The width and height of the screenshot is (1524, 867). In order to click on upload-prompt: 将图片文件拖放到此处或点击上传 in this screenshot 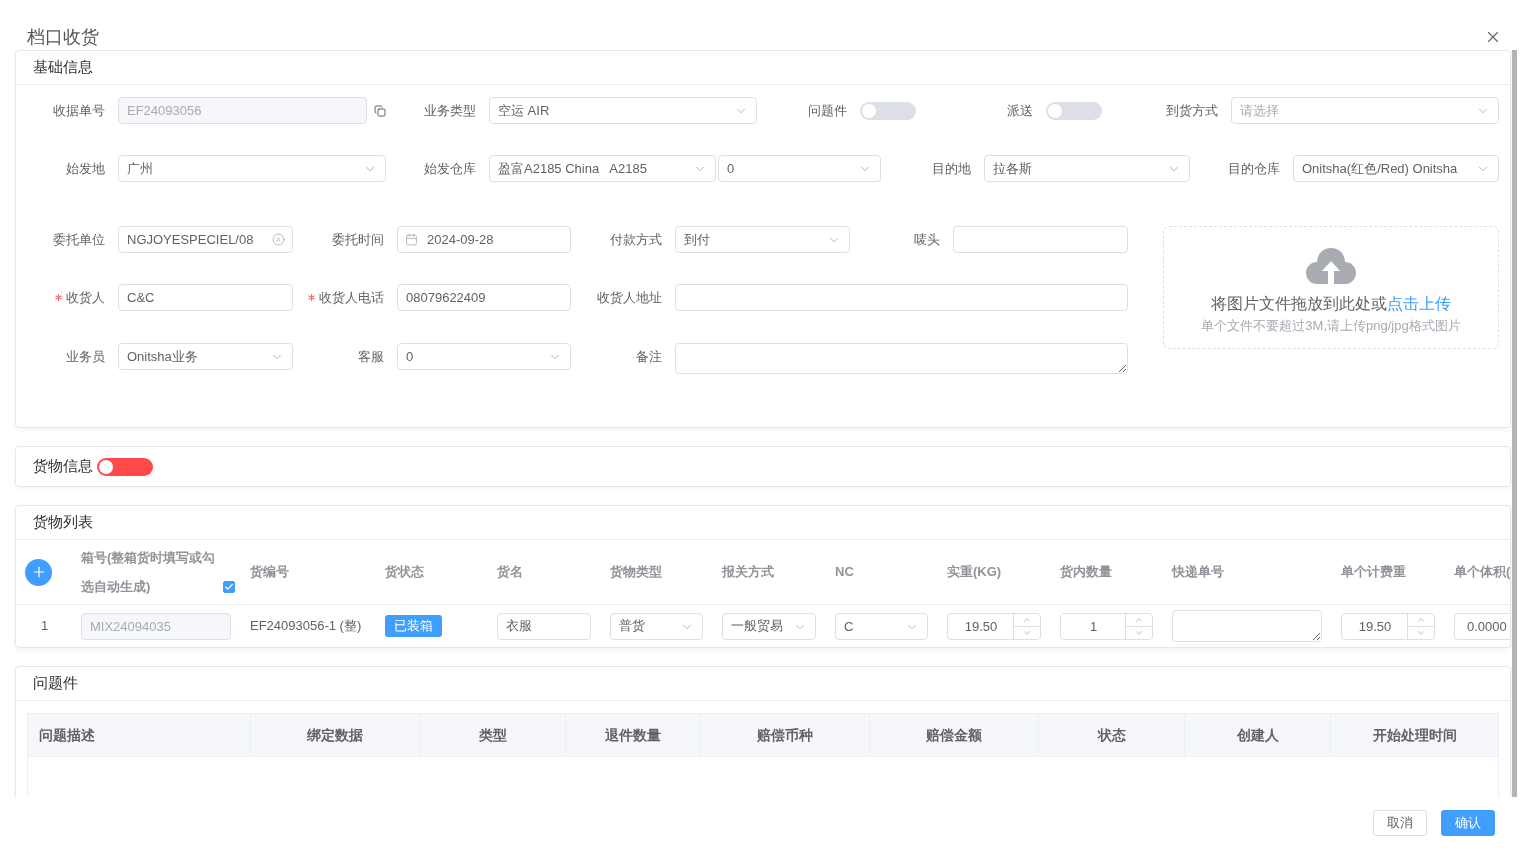, I will do `click(1331, 304)`.